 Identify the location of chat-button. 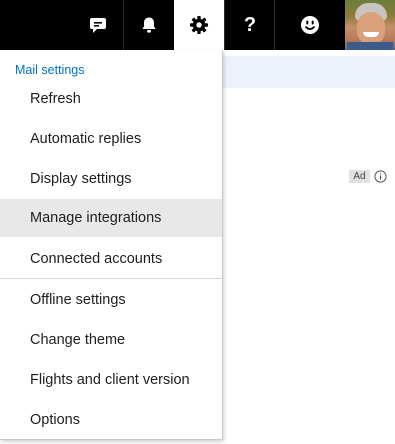
(98, 25).